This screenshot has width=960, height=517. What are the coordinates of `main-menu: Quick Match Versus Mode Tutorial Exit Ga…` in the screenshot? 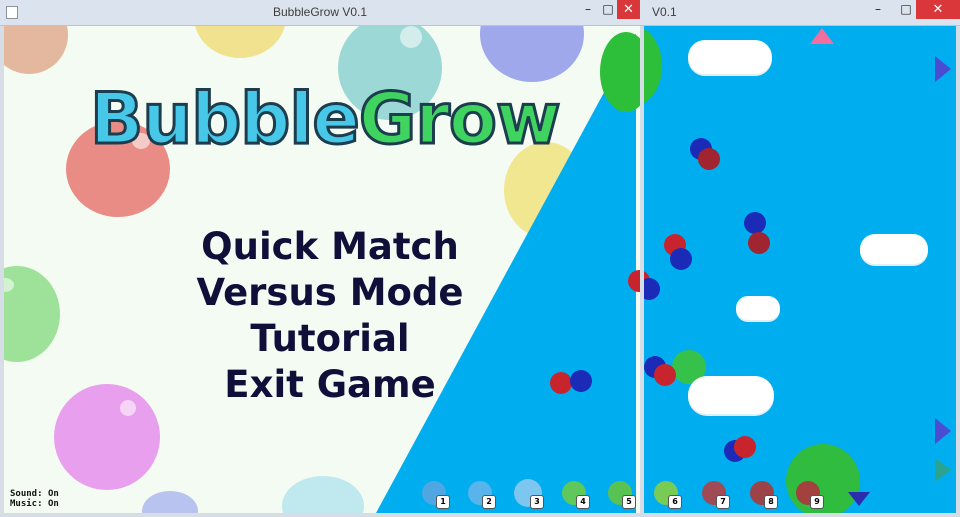 It's located at (330, 316).